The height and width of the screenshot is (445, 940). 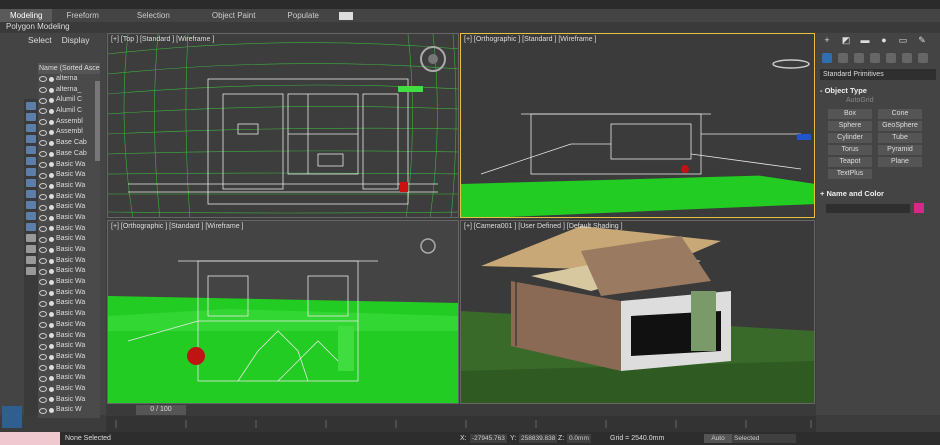 I want to click on object-name-input, so click(x=868, y=208).